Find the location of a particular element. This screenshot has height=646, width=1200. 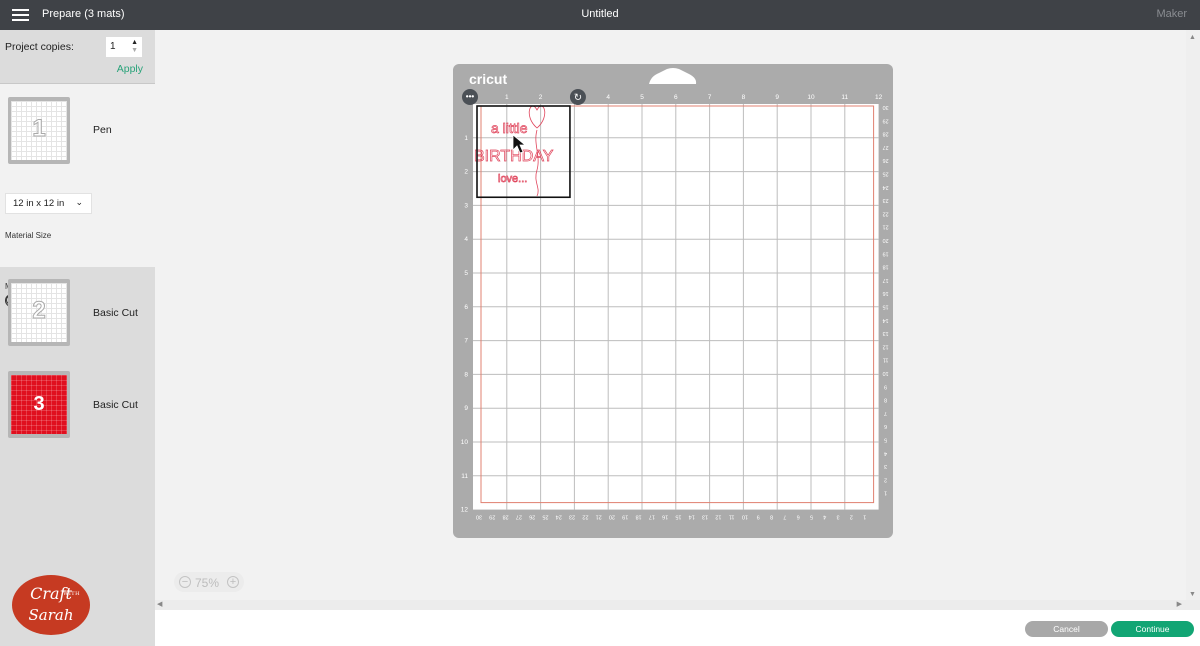

scroll-up-icon: ▲ is located at coordinates (1192, 37).